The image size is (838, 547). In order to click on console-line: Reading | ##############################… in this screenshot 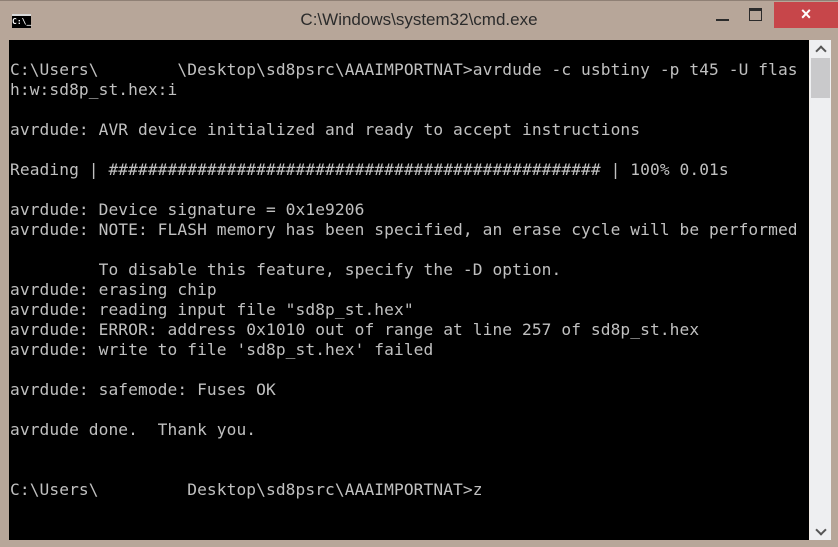, I will do `click(369, 169)`.